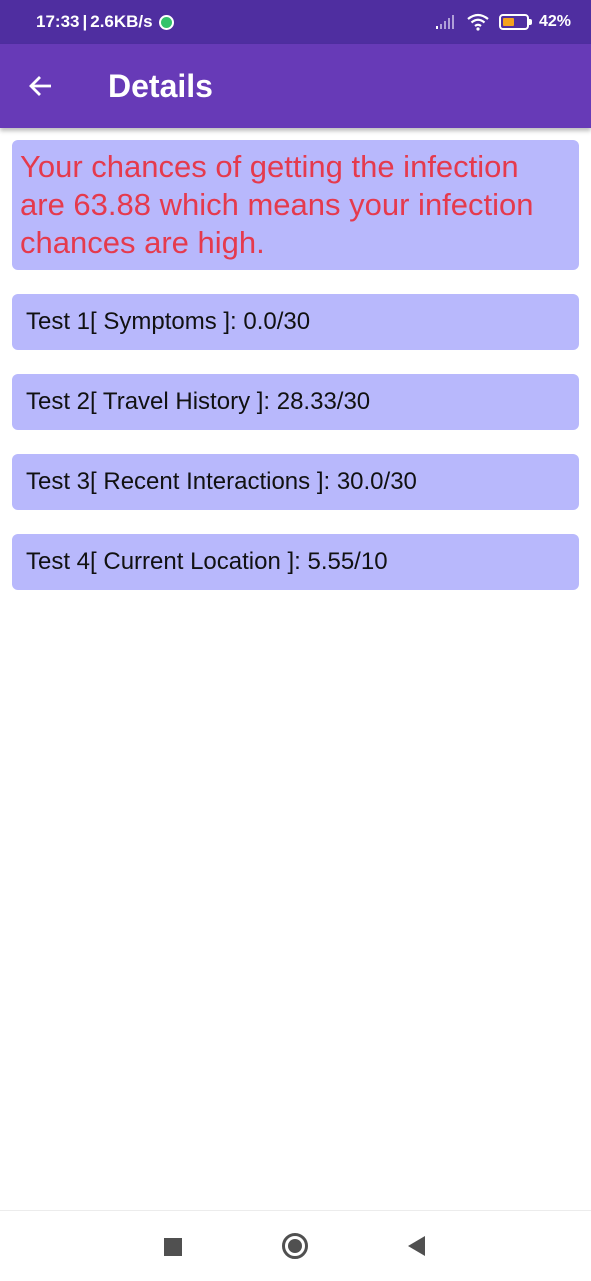 The image size is (591, 1281). I want to click on recents-button, so click(173, 1247).